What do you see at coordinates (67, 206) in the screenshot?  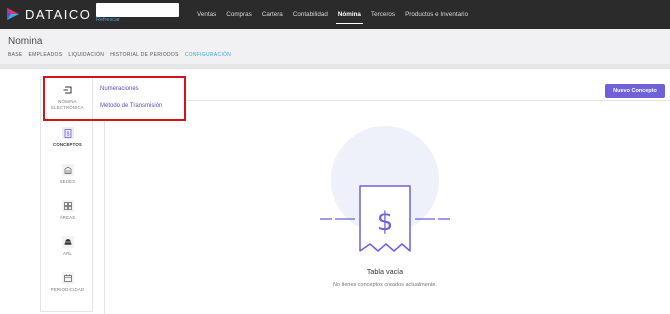 I see `grid-icon` at bounding box center [67, 206].